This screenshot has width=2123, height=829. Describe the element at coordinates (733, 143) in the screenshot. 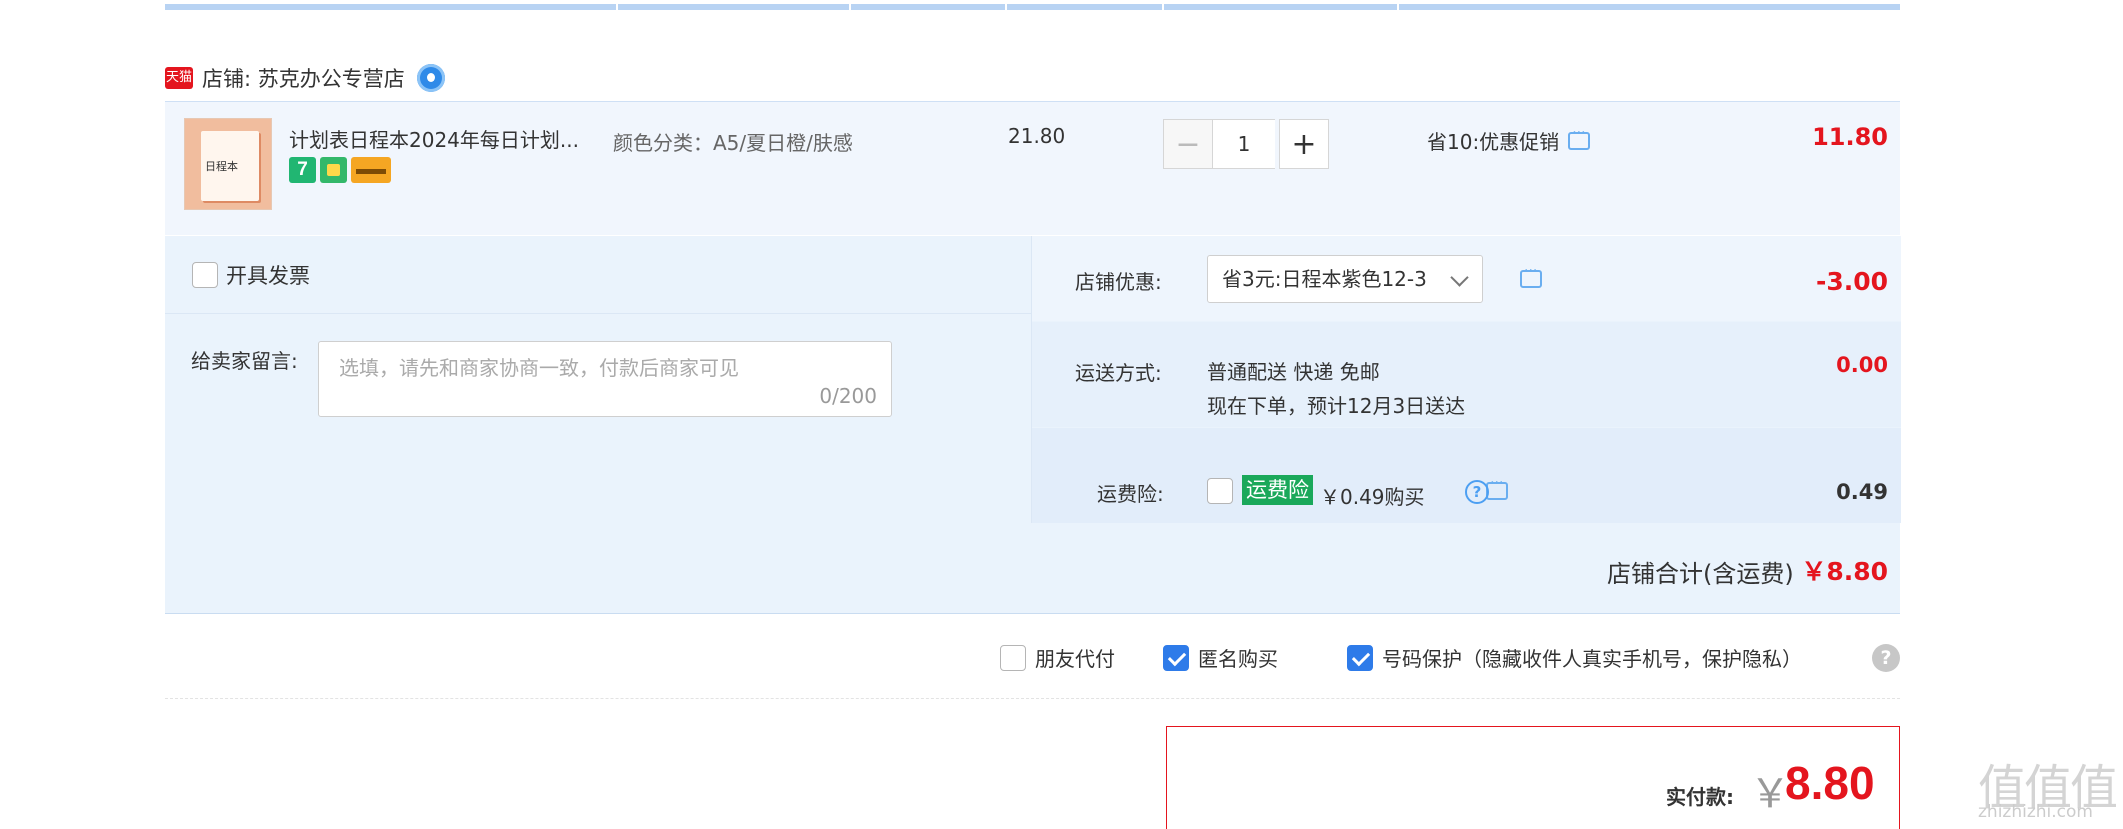

I see `product-sku: 颜色分类：A5/夏日橙/肤感` at that location.